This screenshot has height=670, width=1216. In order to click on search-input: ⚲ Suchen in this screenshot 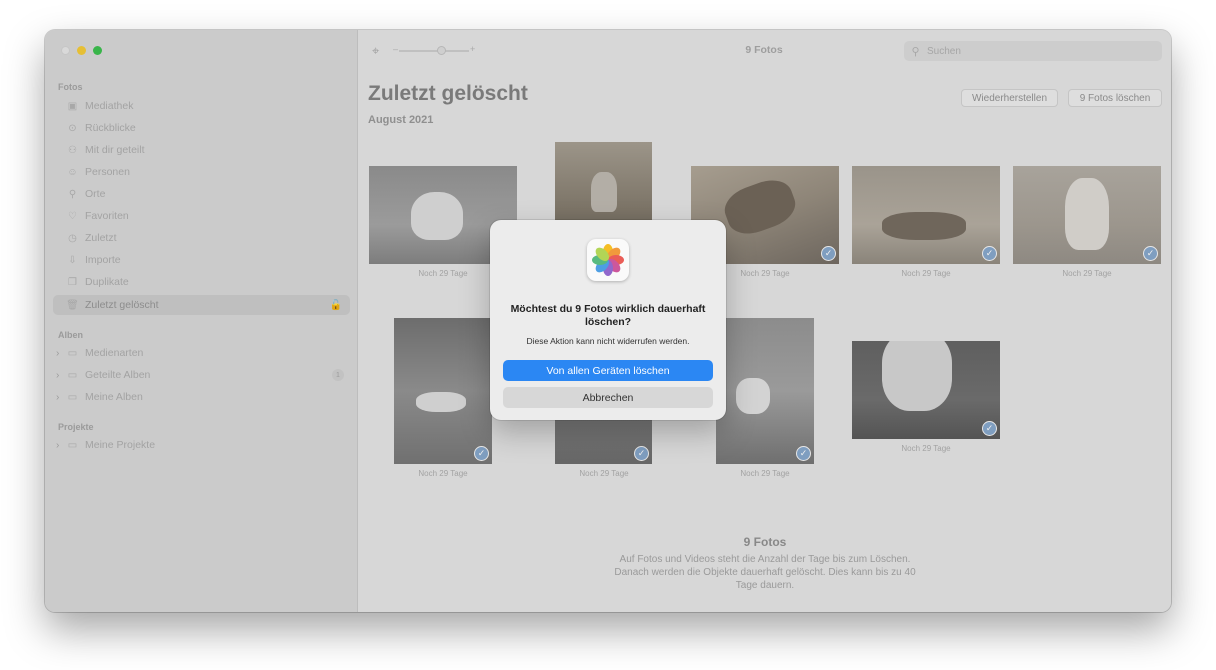, I will do `click(1033, 51)`.